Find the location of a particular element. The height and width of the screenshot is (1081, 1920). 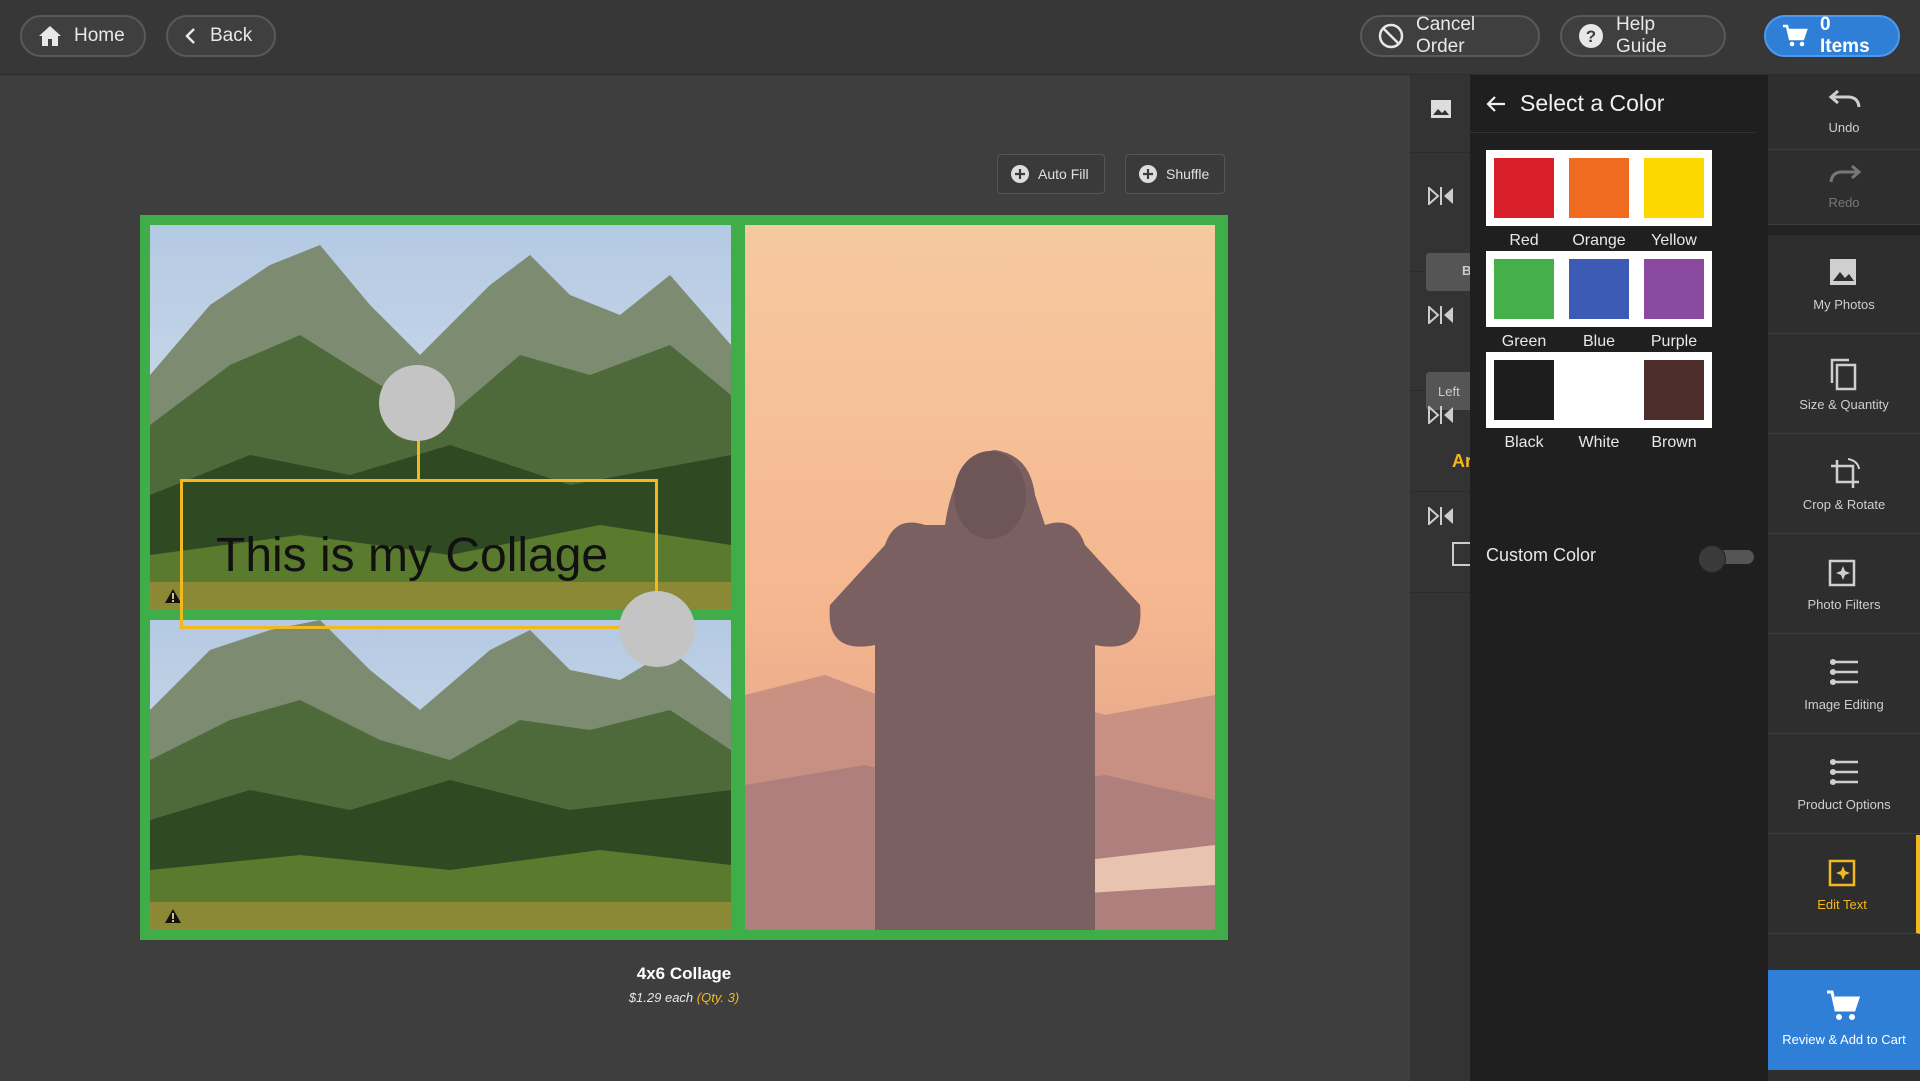

color-panel-header: Select a Color is located at coordinates (1612, 104).